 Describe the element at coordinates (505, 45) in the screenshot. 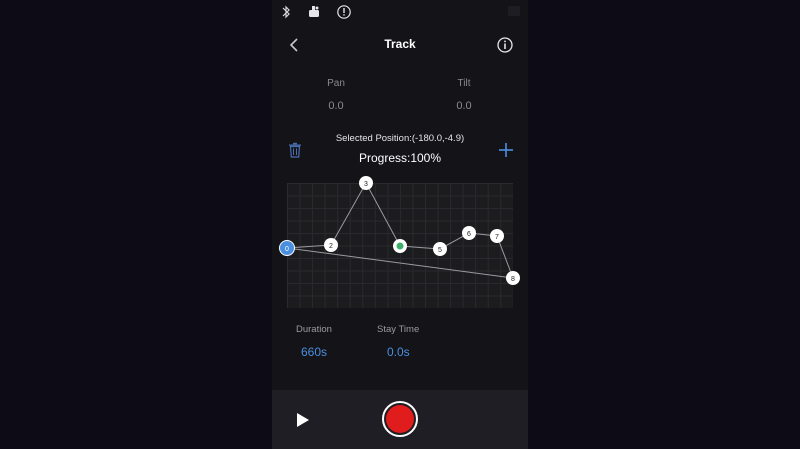

I see `info-icon` at that location.